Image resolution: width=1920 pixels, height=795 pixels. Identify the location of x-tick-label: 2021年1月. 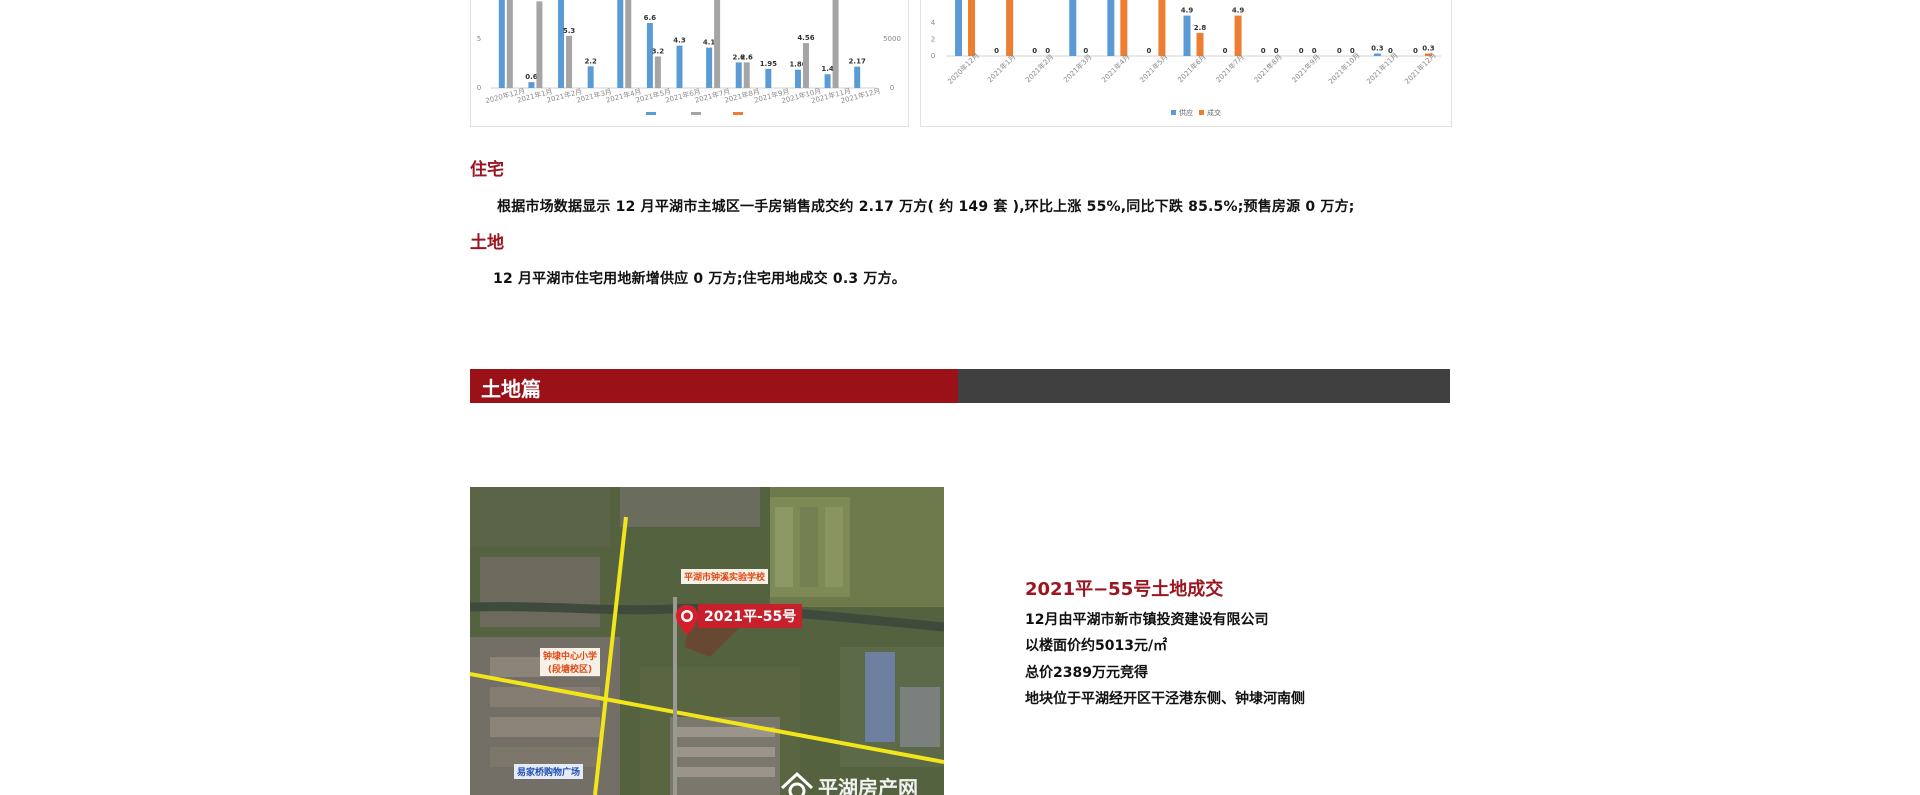
(1001, 68).